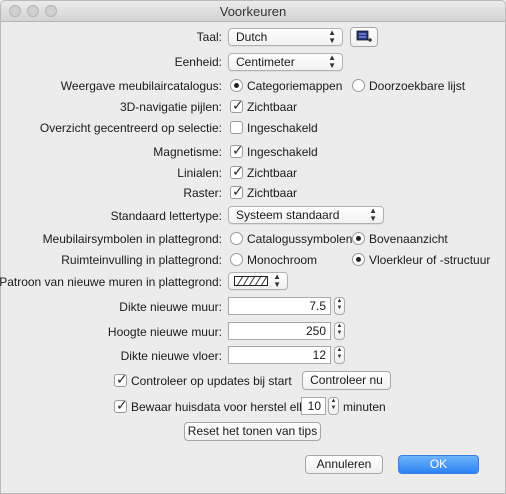 The height and width of the screenshot is (494, 506). I want to click on nav3d-checkbox-label: Zichtbaar, so click(272, 107).